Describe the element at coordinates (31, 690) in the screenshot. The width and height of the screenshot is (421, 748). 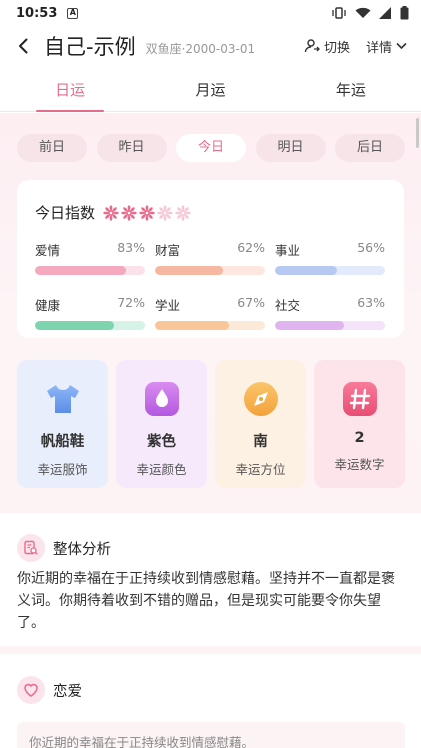
I see `heart-icon` at that location.